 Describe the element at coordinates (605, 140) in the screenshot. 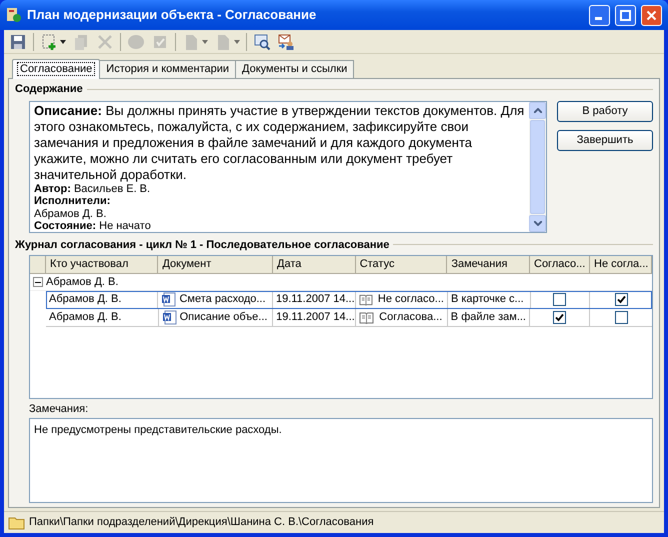

I see `action-button: Завершить` at that location.